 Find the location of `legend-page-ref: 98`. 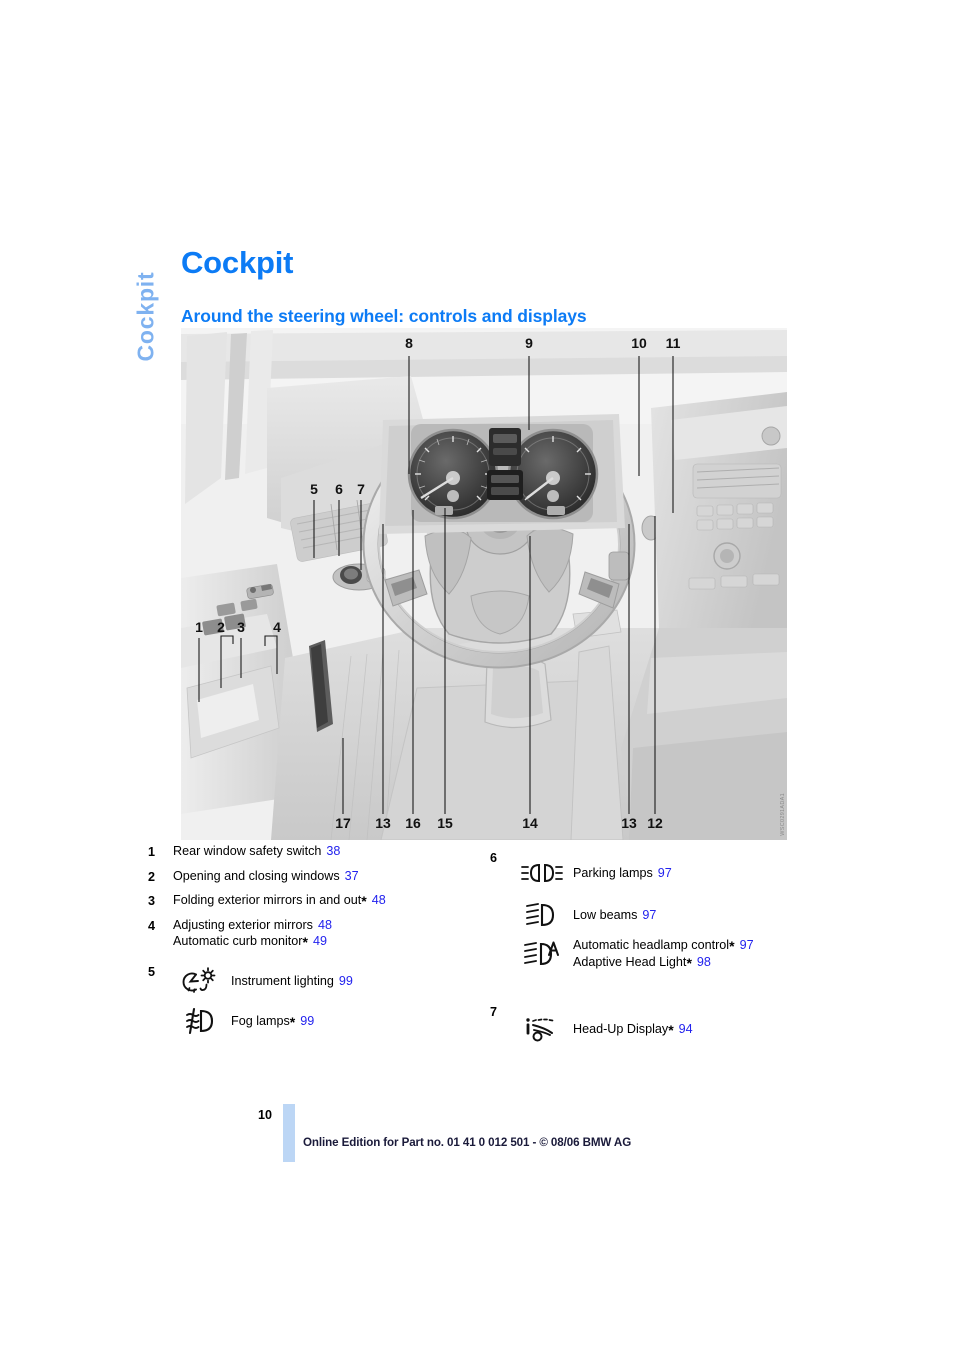

legend-page-ref: 98 is located at coordinates (704, 962).